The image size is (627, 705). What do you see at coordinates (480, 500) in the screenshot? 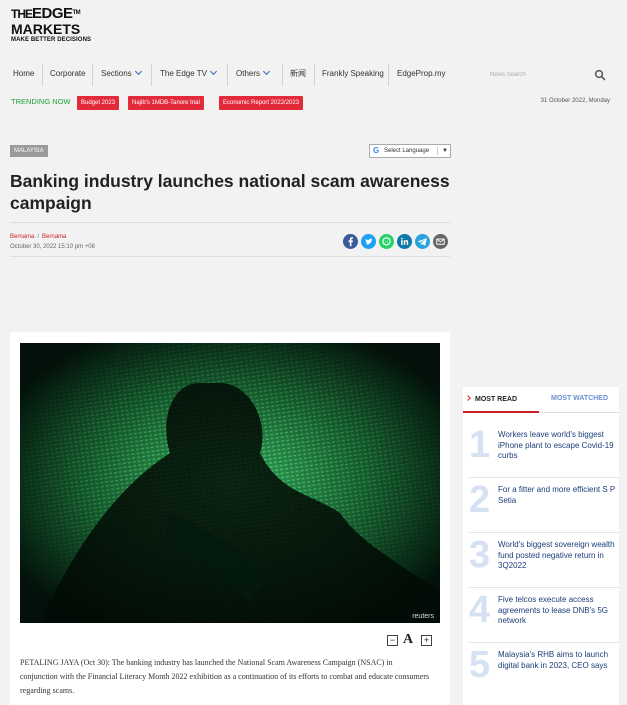
I see `rank-number: 2` at bounding box center [480, 500].